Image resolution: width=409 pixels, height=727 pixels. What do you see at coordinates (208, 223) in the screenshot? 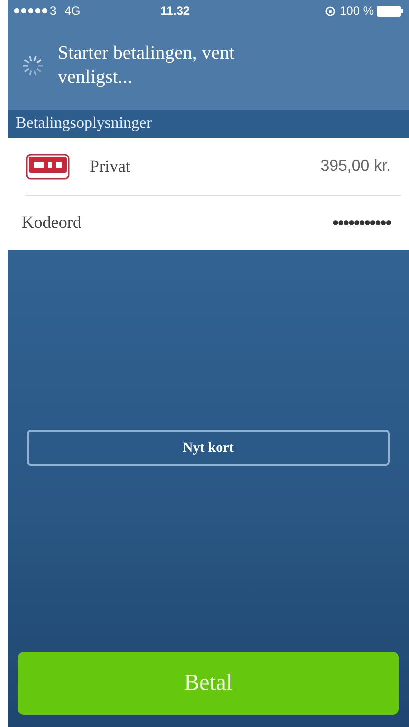
I see `password-field: Kodeord •••••••••••` at bounding box center [208, 223].